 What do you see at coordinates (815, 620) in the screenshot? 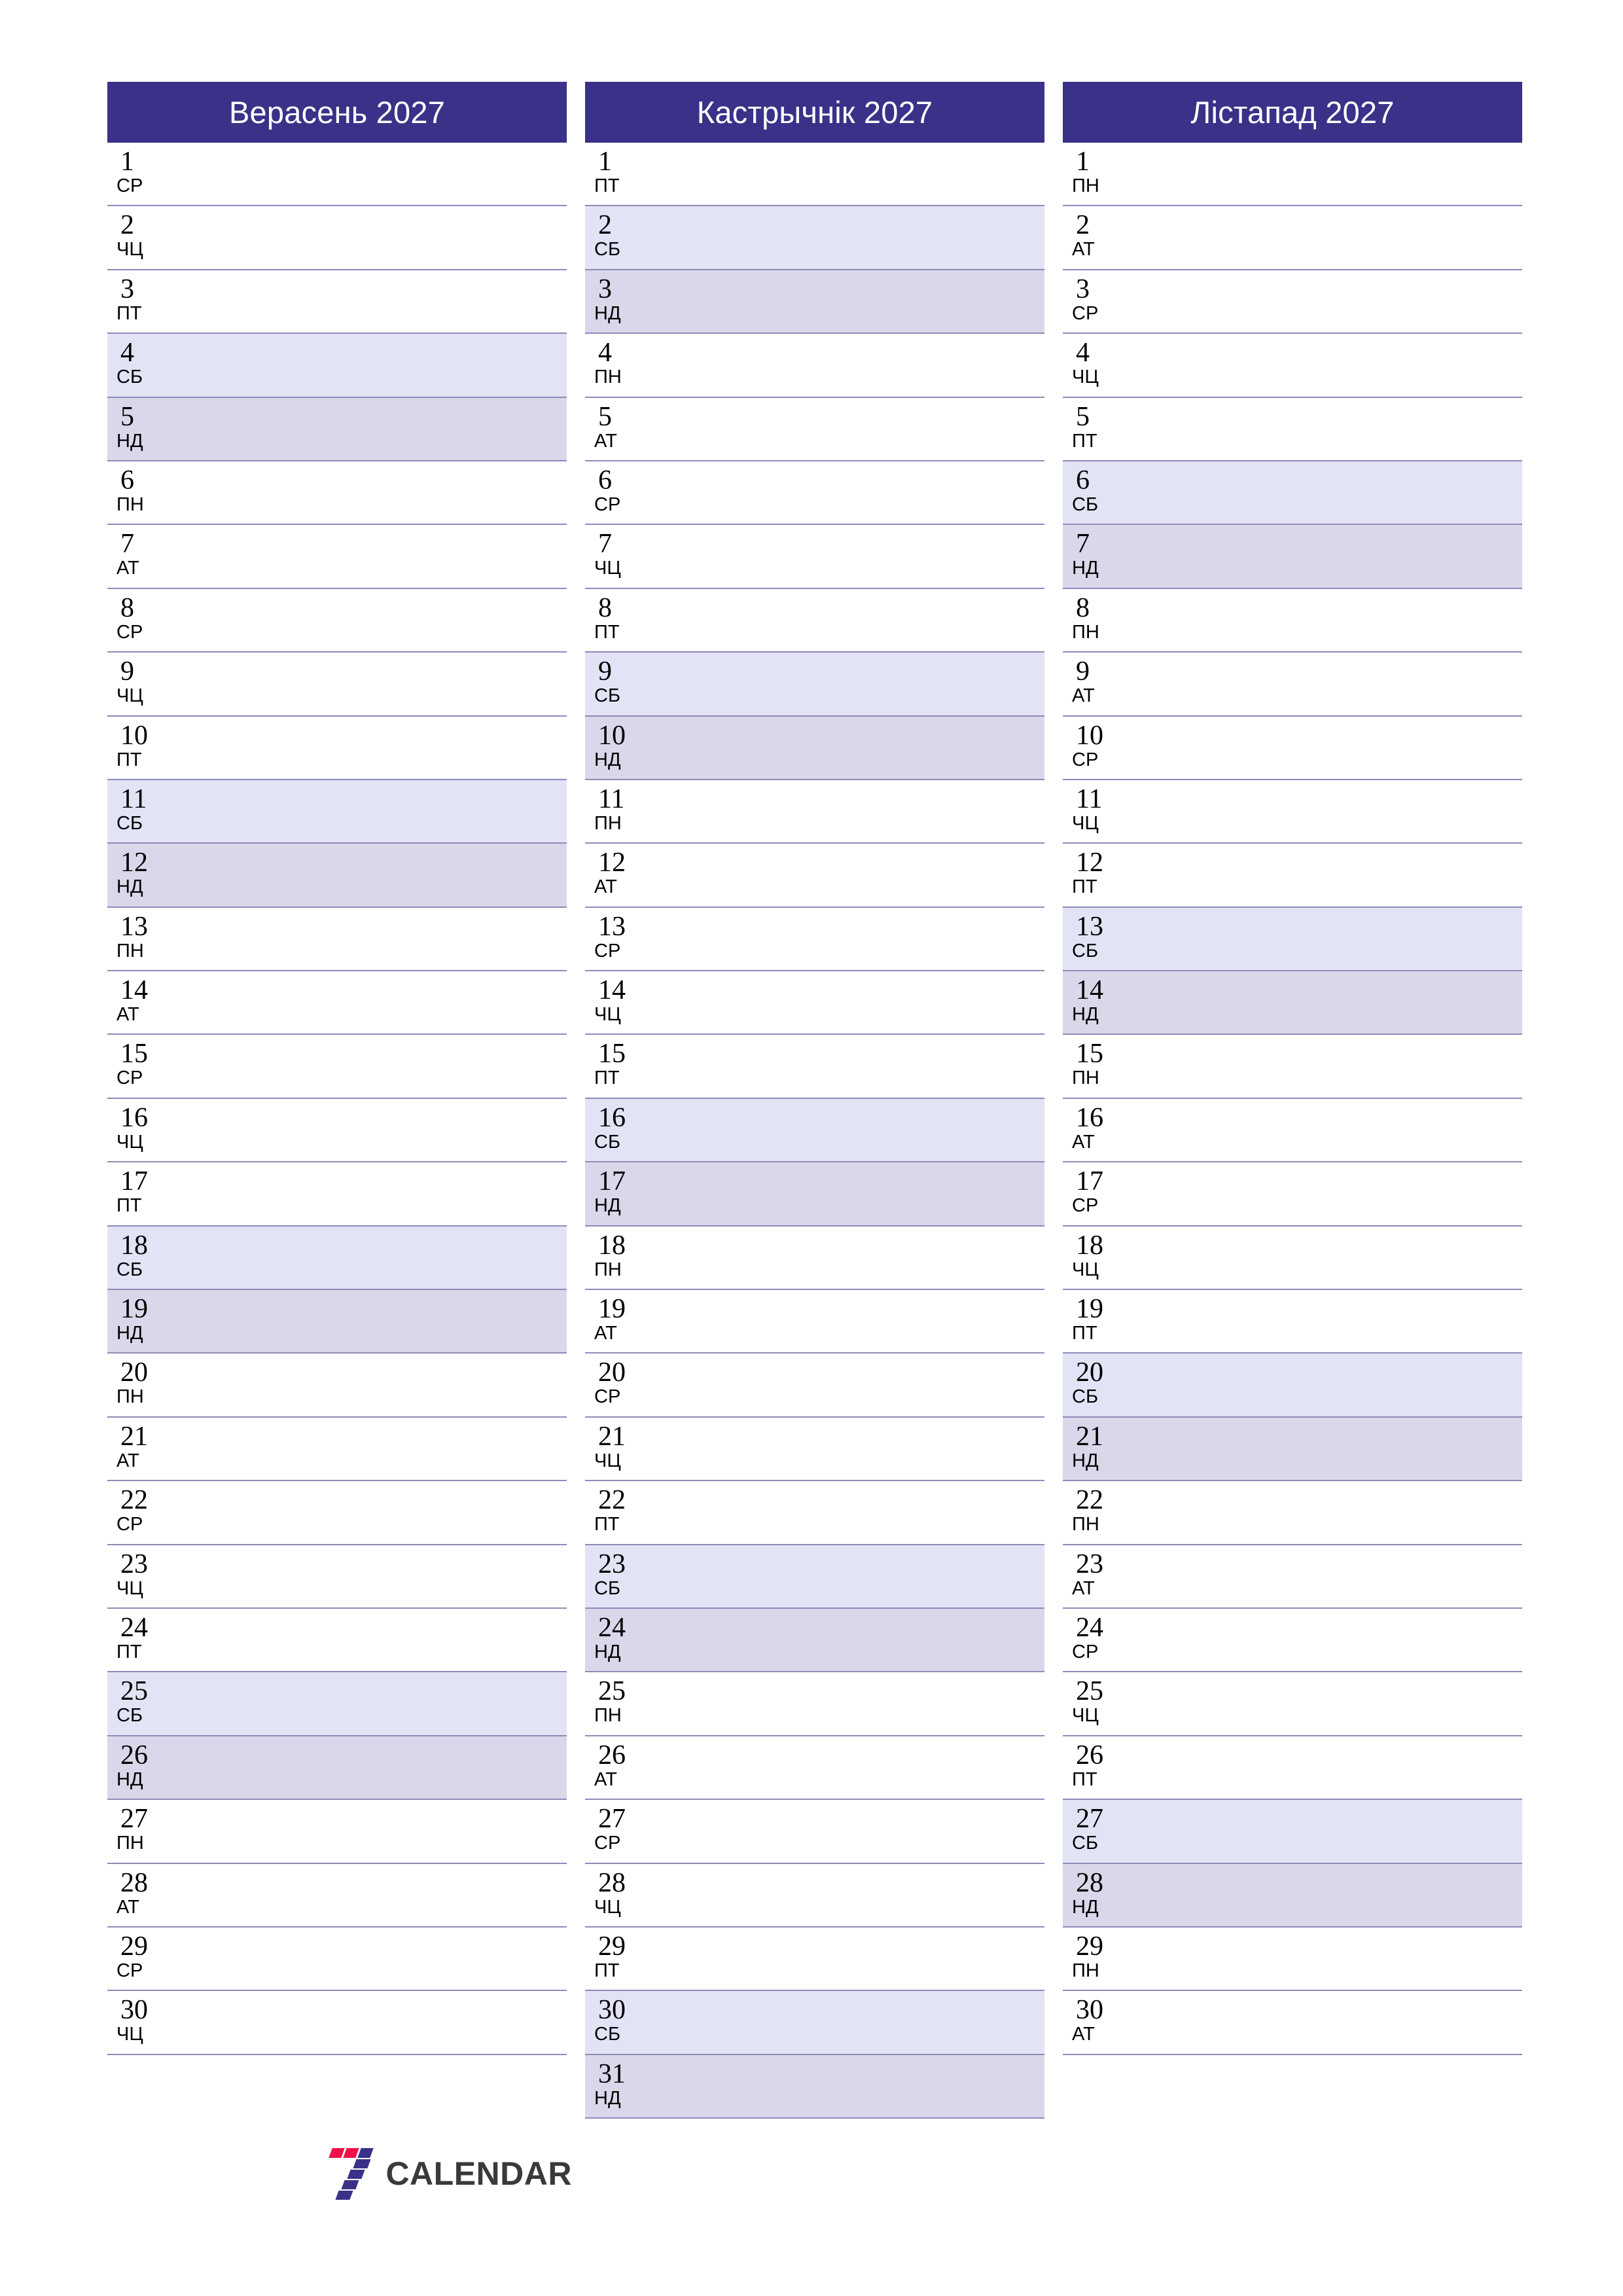
I see `day-row: 8 ПТ` at bounding box center [815, 620].